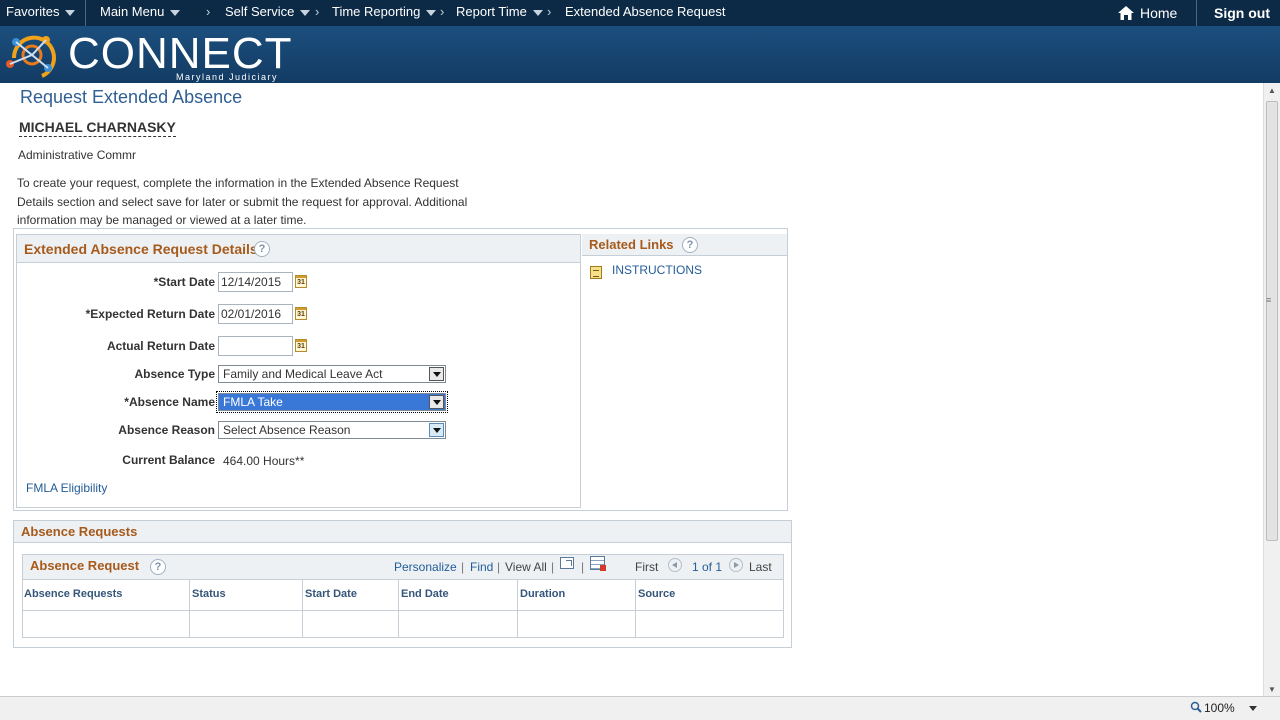 The image size is (1280, 720). I want to click on home-label: Home, so click(1159, 13).